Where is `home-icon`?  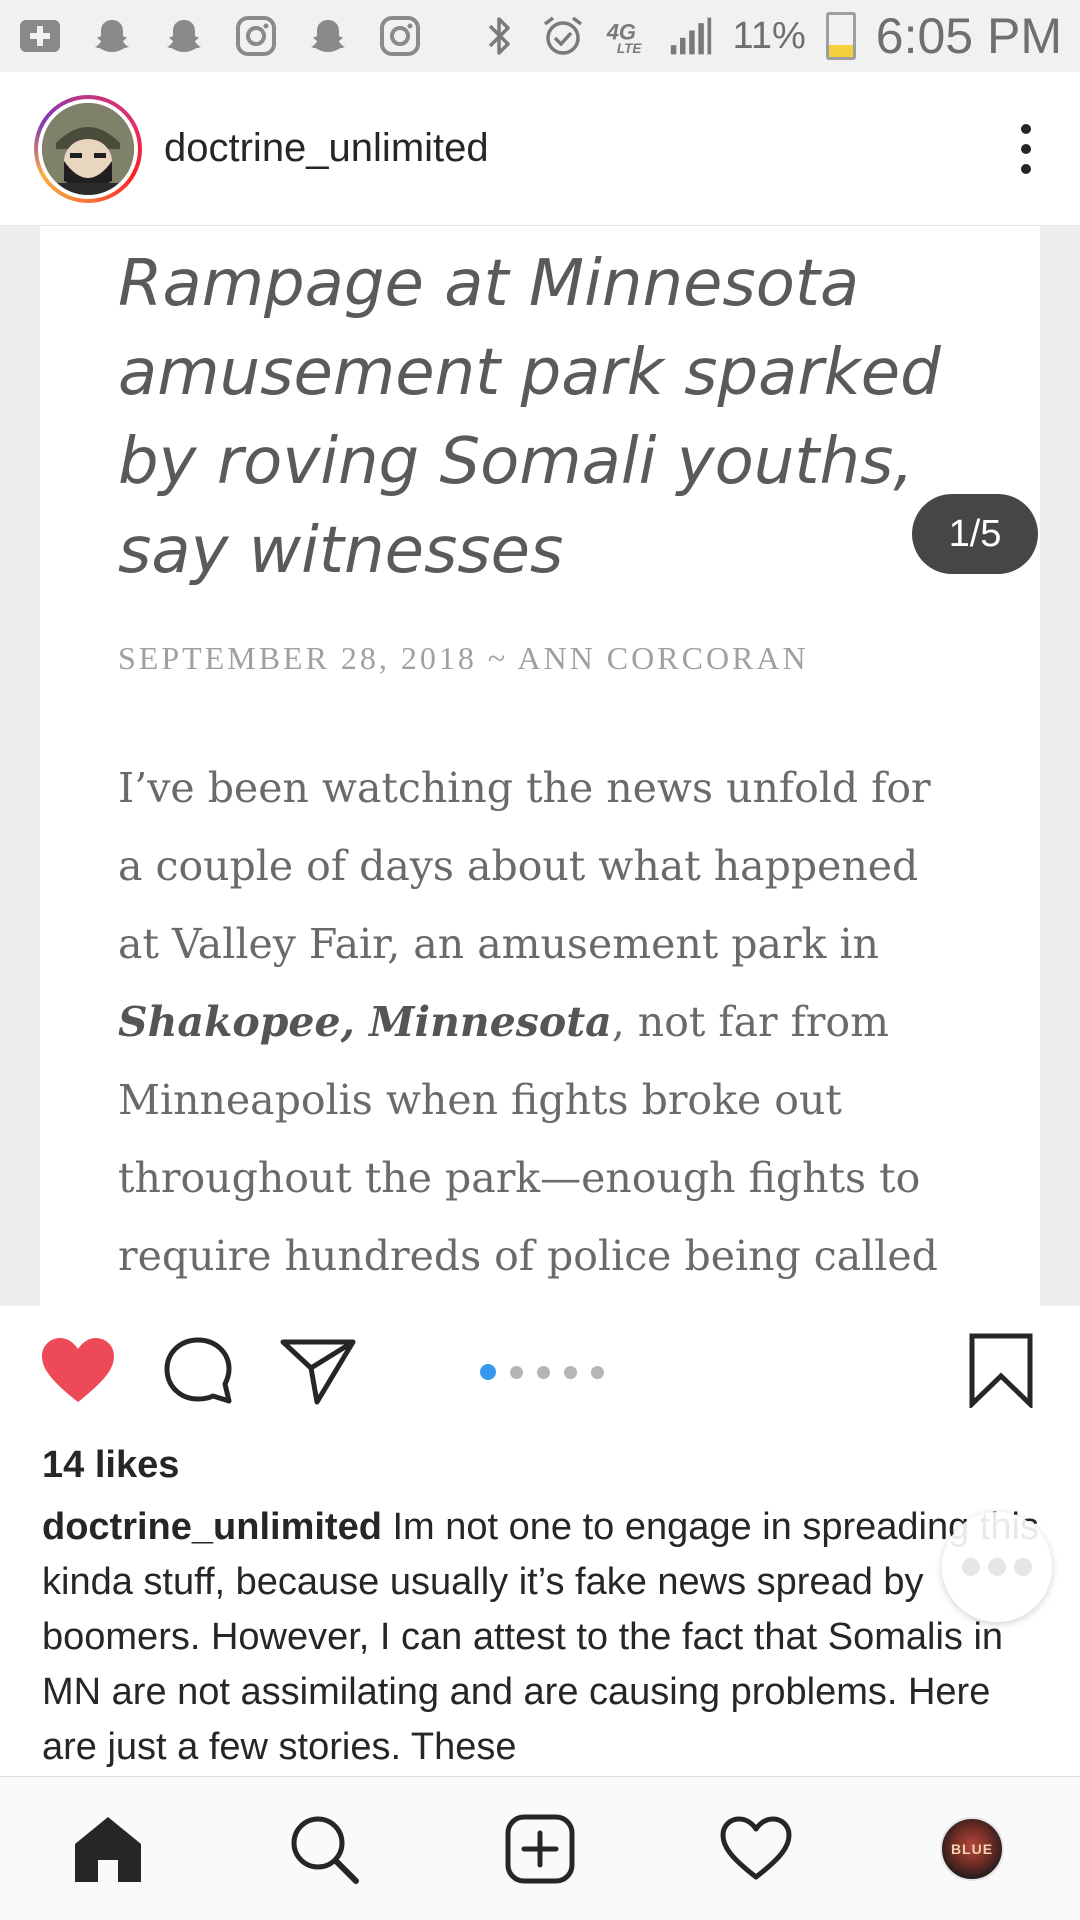 home-icon is located at coordinates (108, 1849).